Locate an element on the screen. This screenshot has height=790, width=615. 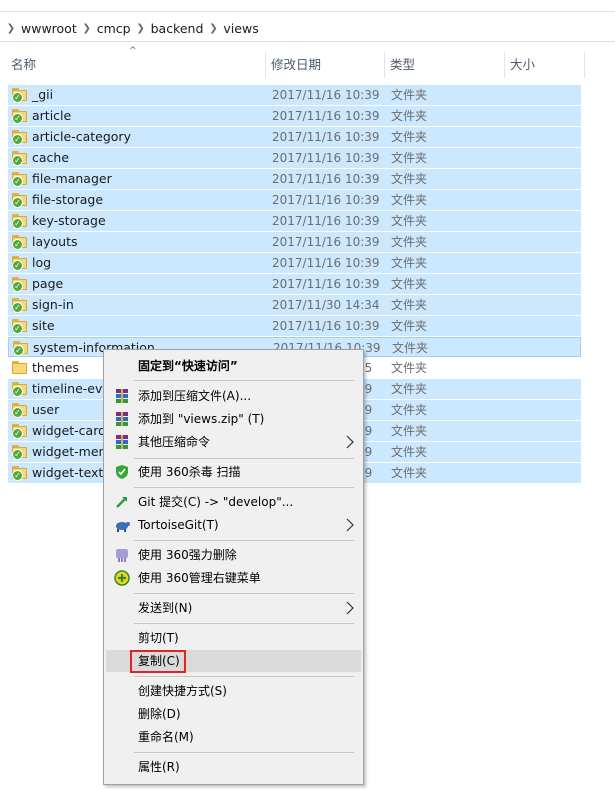
submenu-arrow-icon is located at coordinates (350, 608).